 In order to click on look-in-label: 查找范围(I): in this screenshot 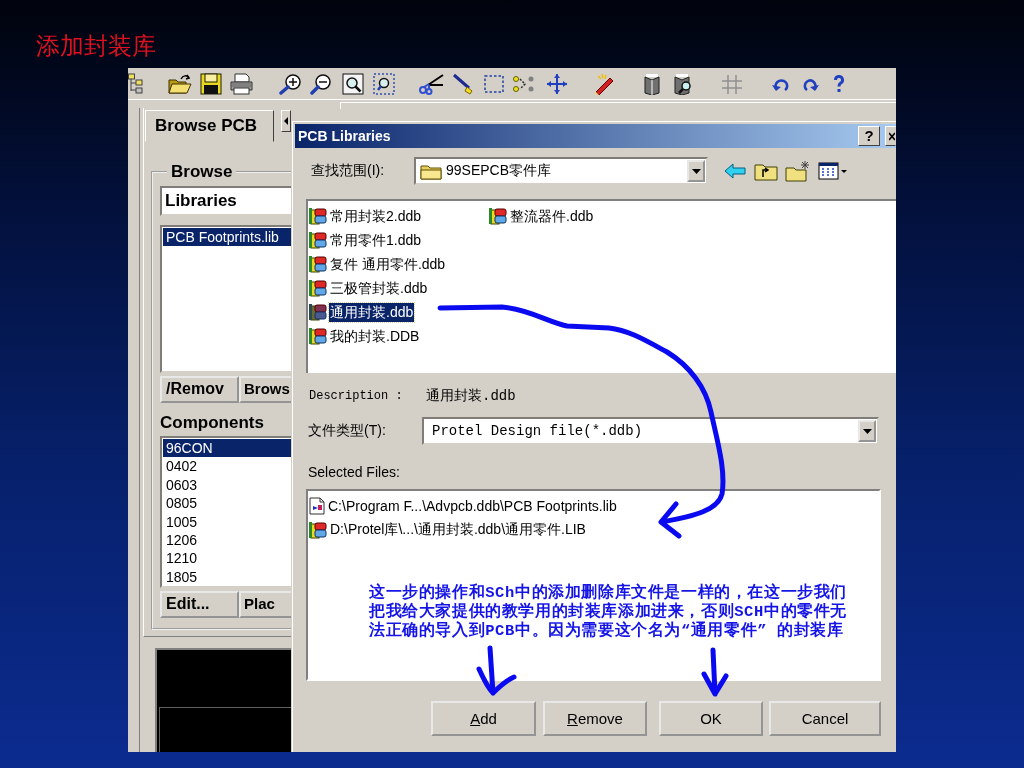, I will do `click(348, 171)`.